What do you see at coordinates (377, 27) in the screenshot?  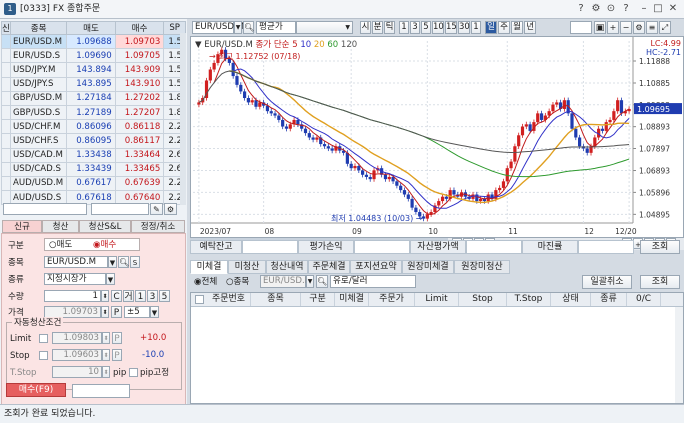 I see `period-button-1: 분` at bounding box center [377, 27].